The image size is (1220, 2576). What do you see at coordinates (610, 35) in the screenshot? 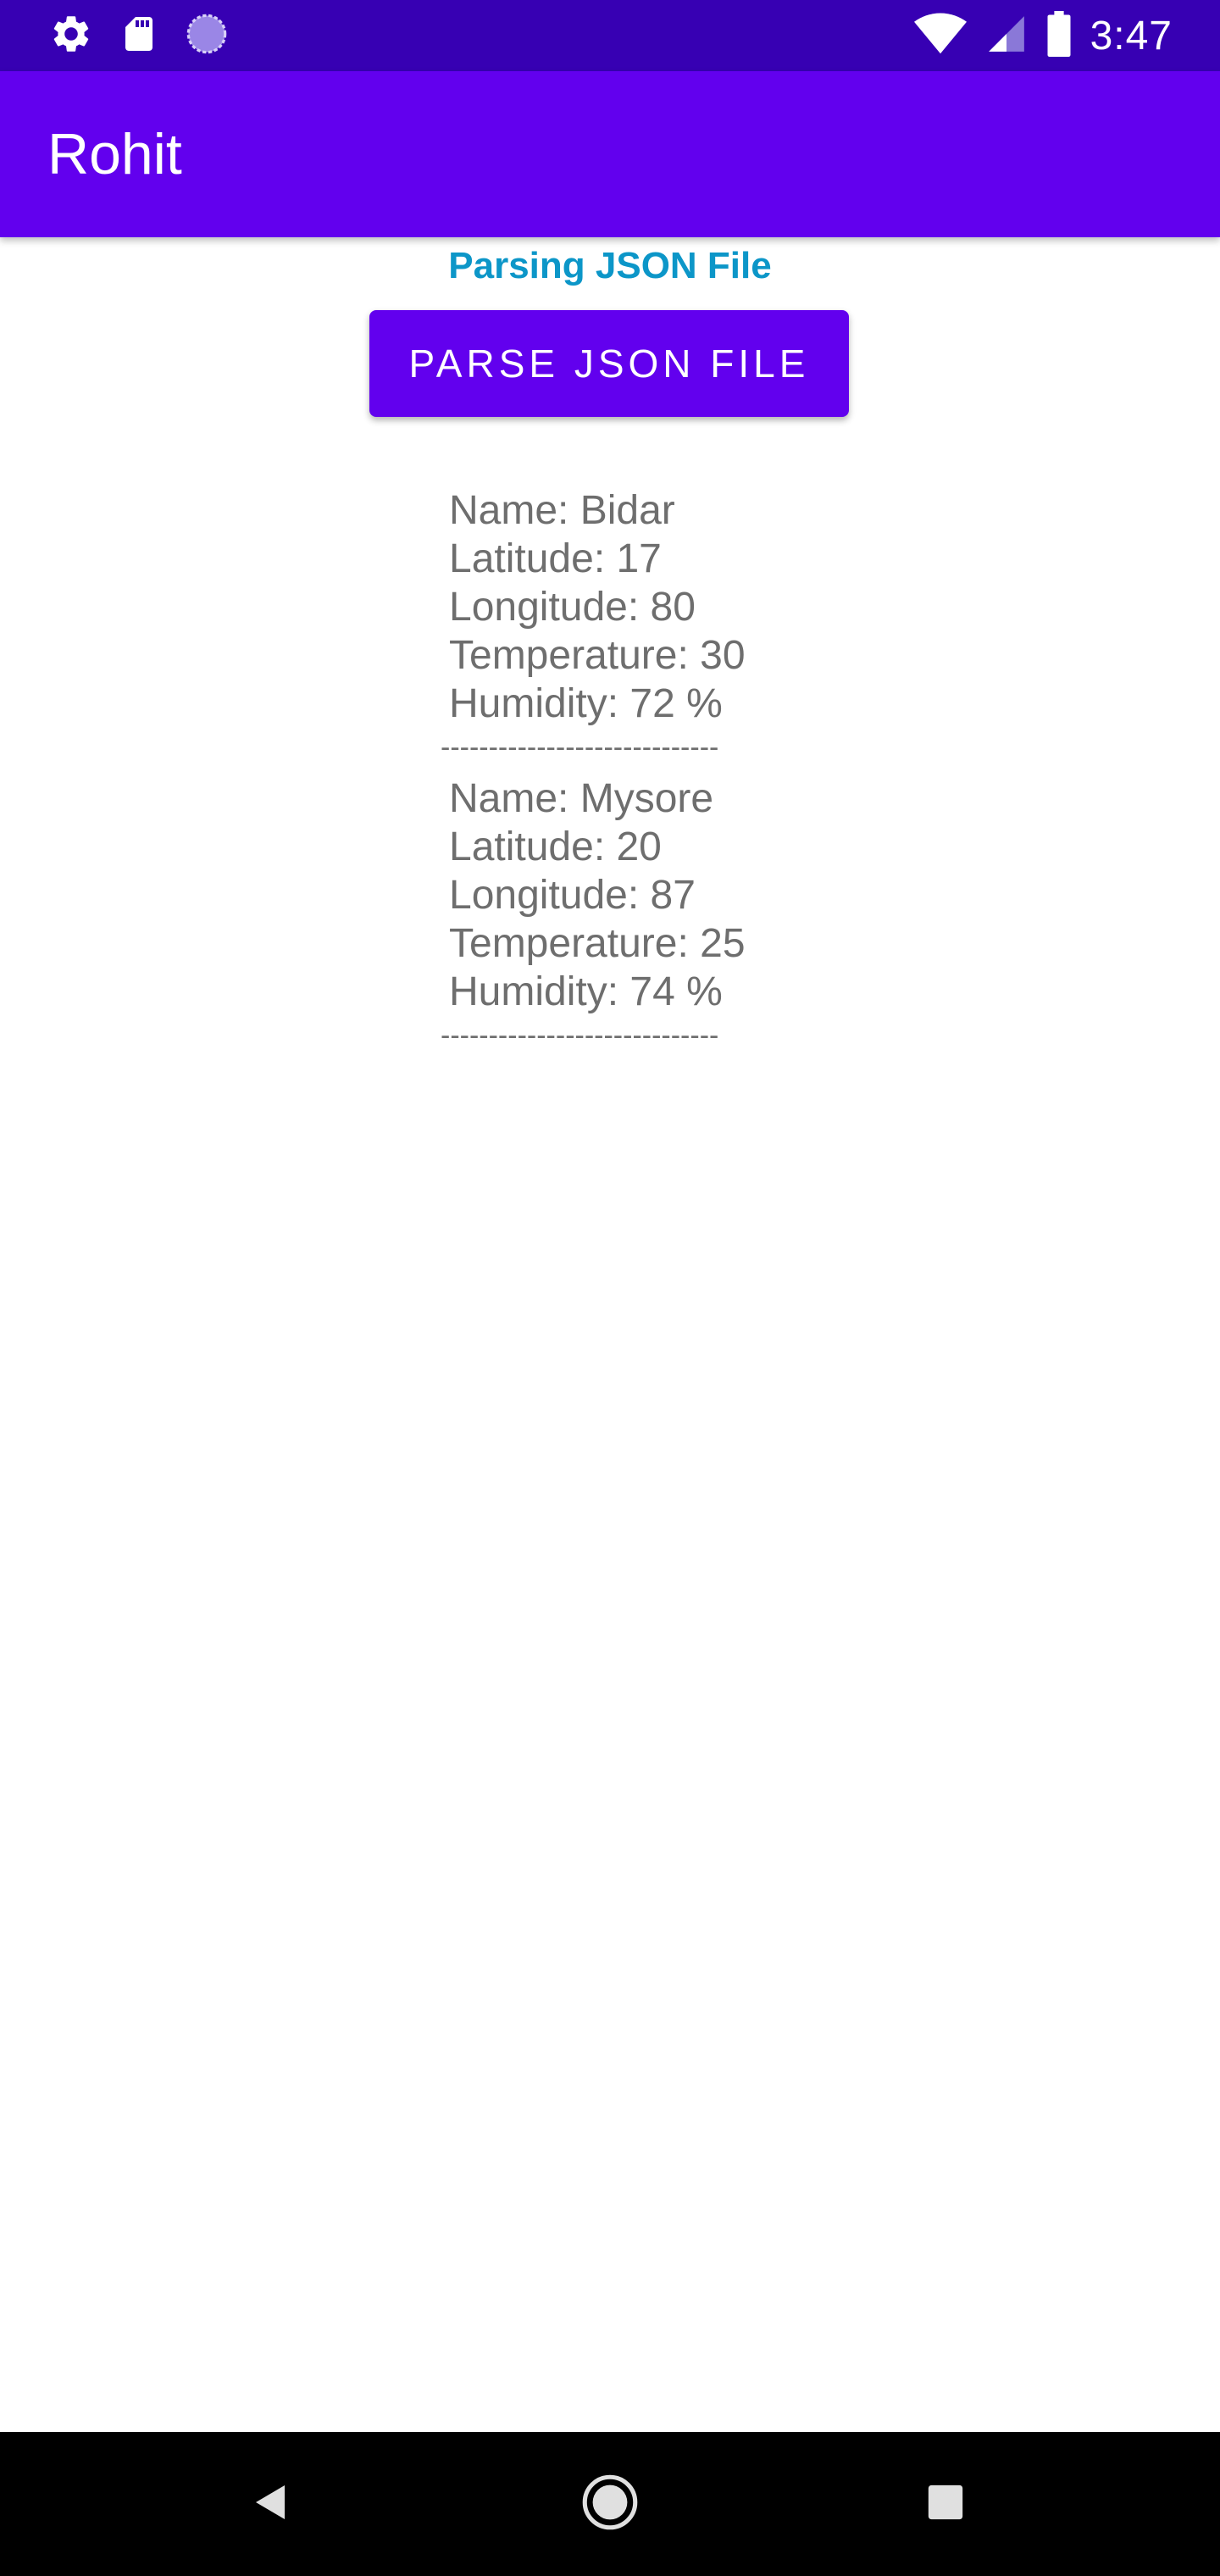
I see `status-bar: 3:47` at bounding box center [610, 35].